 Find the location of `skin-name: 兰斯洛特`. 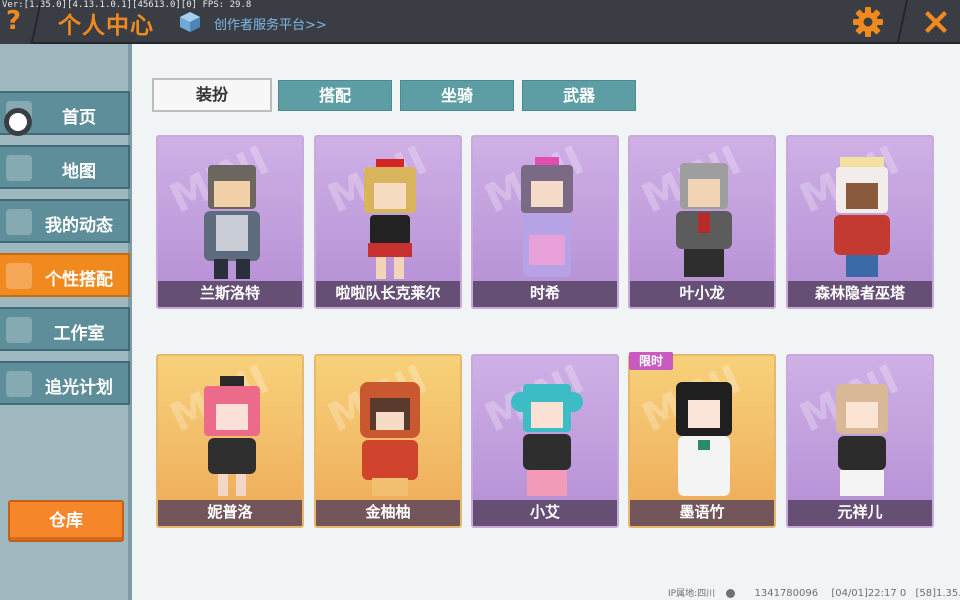

skin-name: 兰斯洛特 is located at coordinates (229, 293).